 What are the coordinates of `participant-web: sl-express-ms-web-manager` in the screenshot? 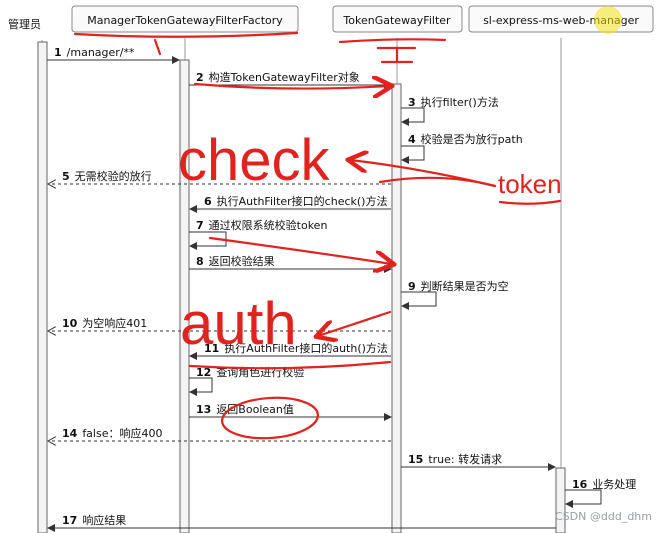 It's located at (561, 19).